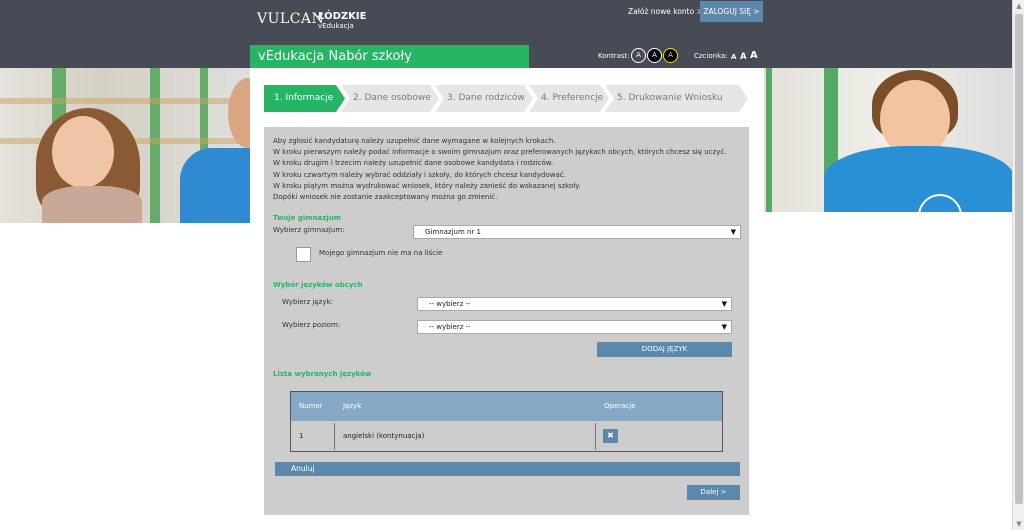 The image size is (1024, 530). Describe the element at coordinates (506, 406) in the screenshot. I see `table-header: Numer Język Operacje` at that location.